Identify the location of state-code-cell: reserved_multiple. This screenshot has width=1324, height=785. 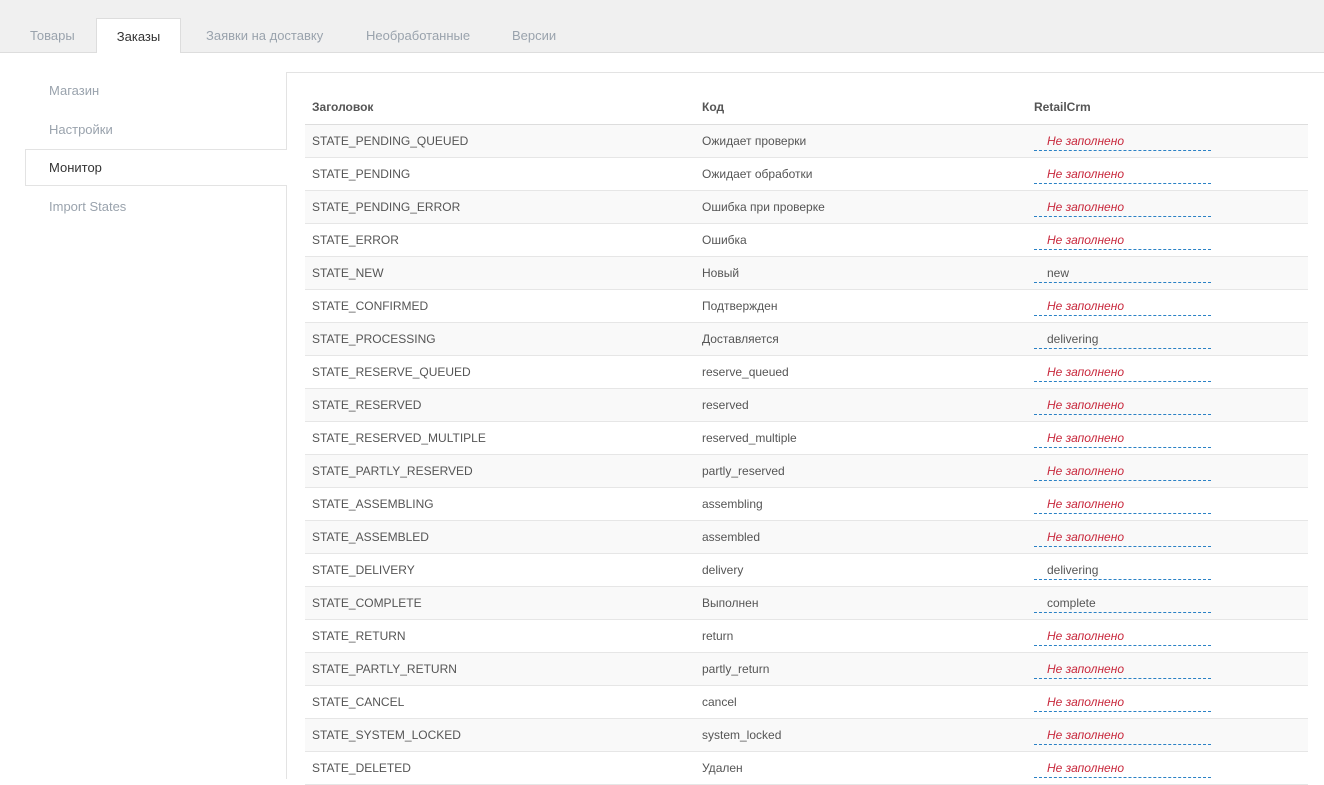
(861, 438).